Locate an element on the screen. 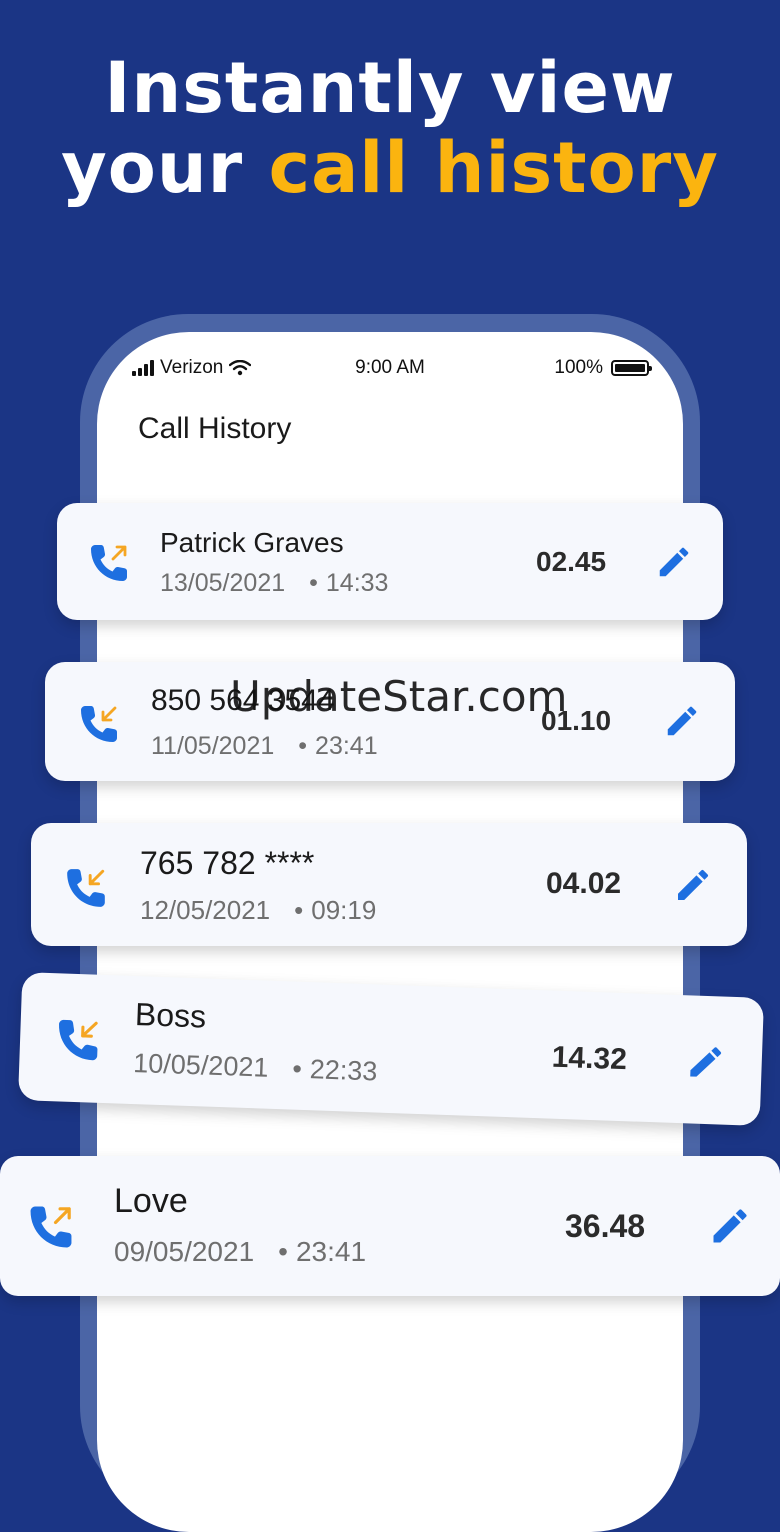 This screenshot has height=1532, width=780. call-meta: 13/05/2021 • 14:33 is located at coordinates (274, 583).